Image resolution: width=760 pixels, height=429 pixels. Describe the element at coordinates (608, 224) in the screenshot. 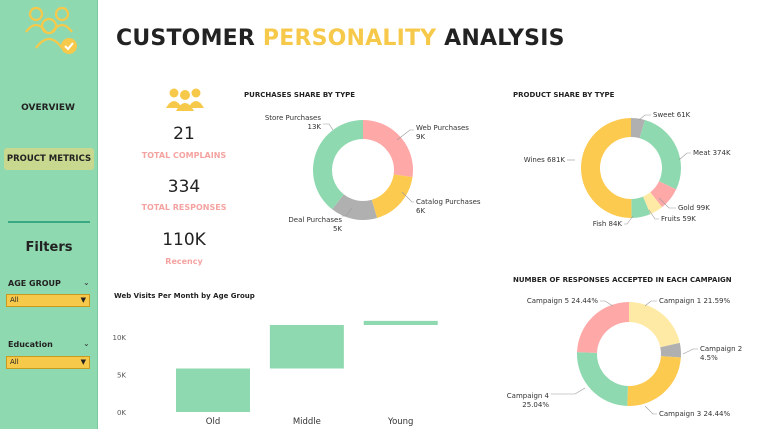

I see `slice-label: Fish 84K` at that location.